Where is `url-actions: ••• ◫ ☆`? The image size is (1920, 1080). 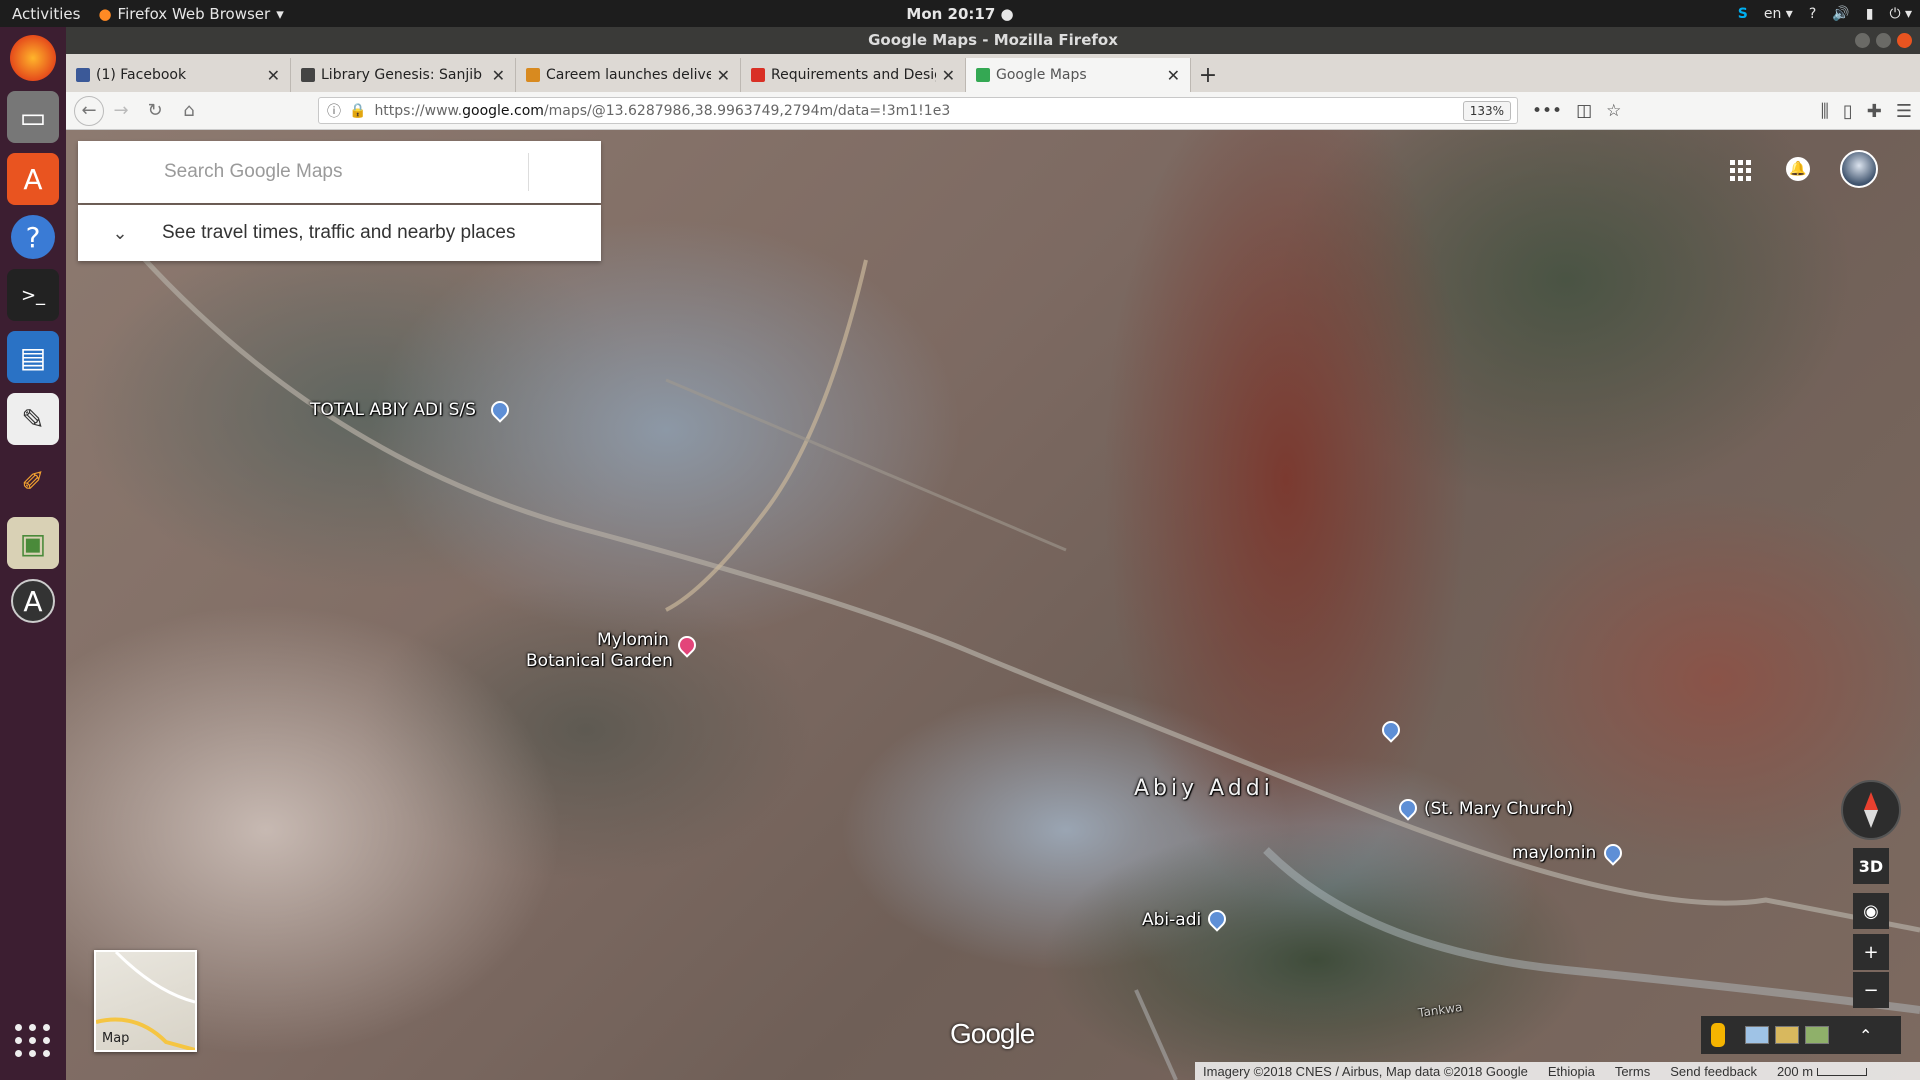
url-actions: ••• ◫ ☆ is located at coordinates (1576, 111).